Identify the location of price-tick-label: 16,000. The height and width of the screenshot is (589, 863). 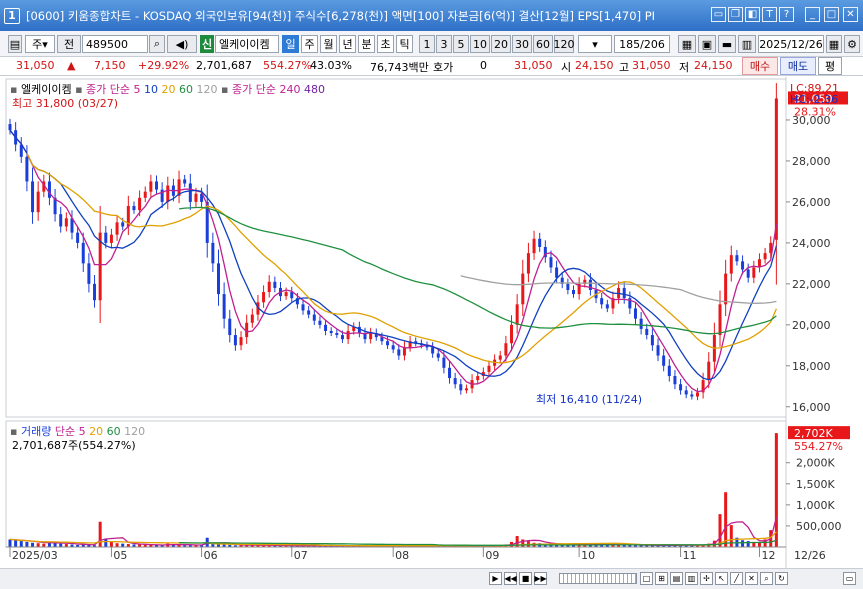
(811, 407).